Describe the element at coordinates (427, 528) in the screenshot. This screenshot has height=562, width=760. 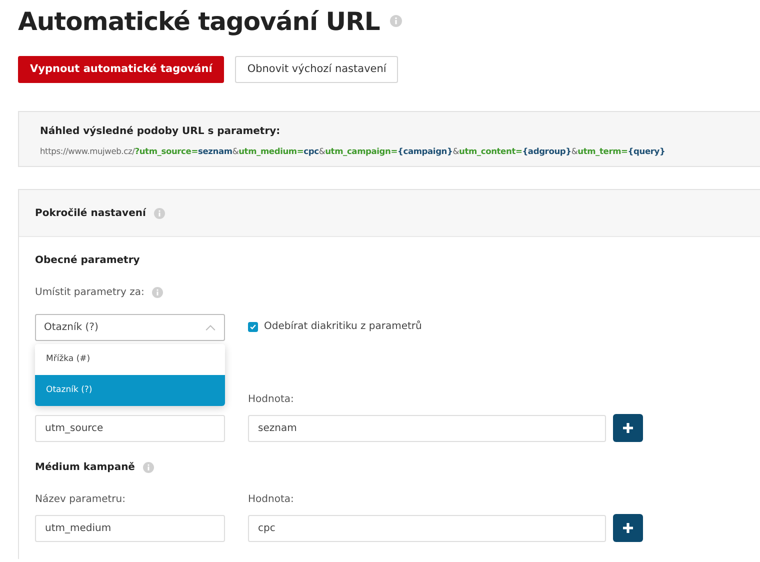
I see `input-field: cpc` at that location.